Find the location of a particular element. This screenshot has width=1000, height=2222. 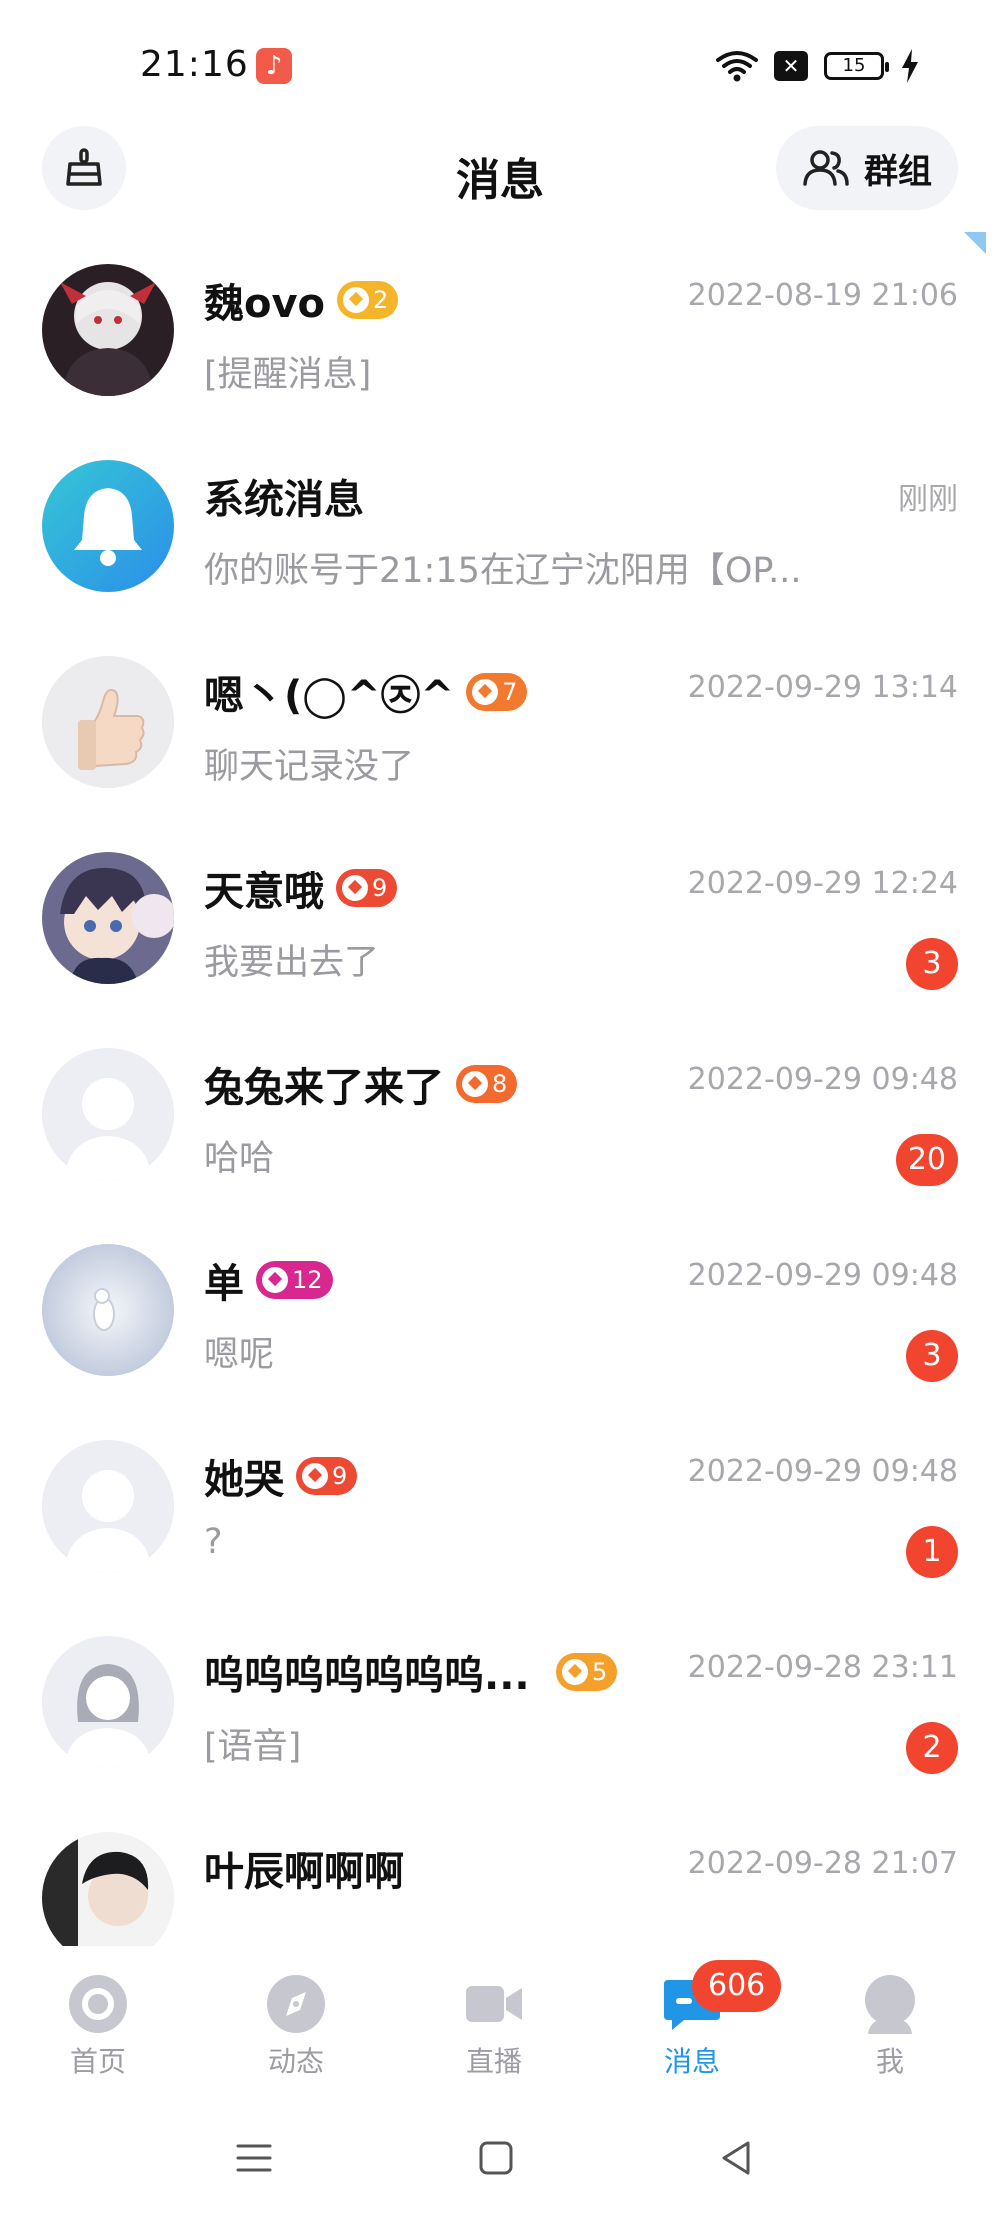

header: 消息 群组 is located at coordinates (500, 186).